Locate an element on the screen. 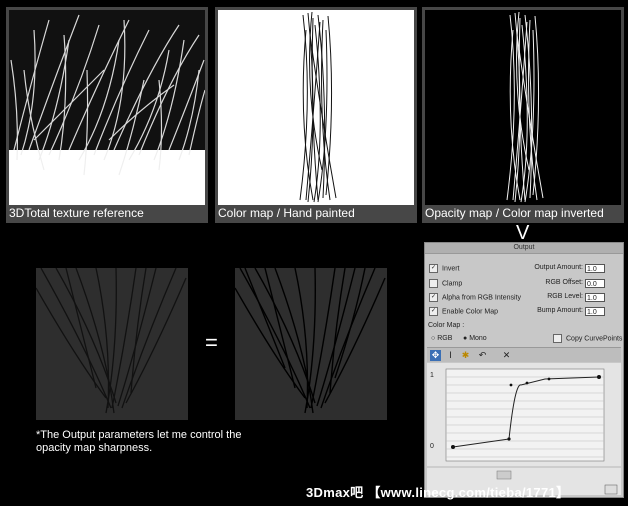  rgb-offset-field: 0.0 is located at coordinates (595, 283).